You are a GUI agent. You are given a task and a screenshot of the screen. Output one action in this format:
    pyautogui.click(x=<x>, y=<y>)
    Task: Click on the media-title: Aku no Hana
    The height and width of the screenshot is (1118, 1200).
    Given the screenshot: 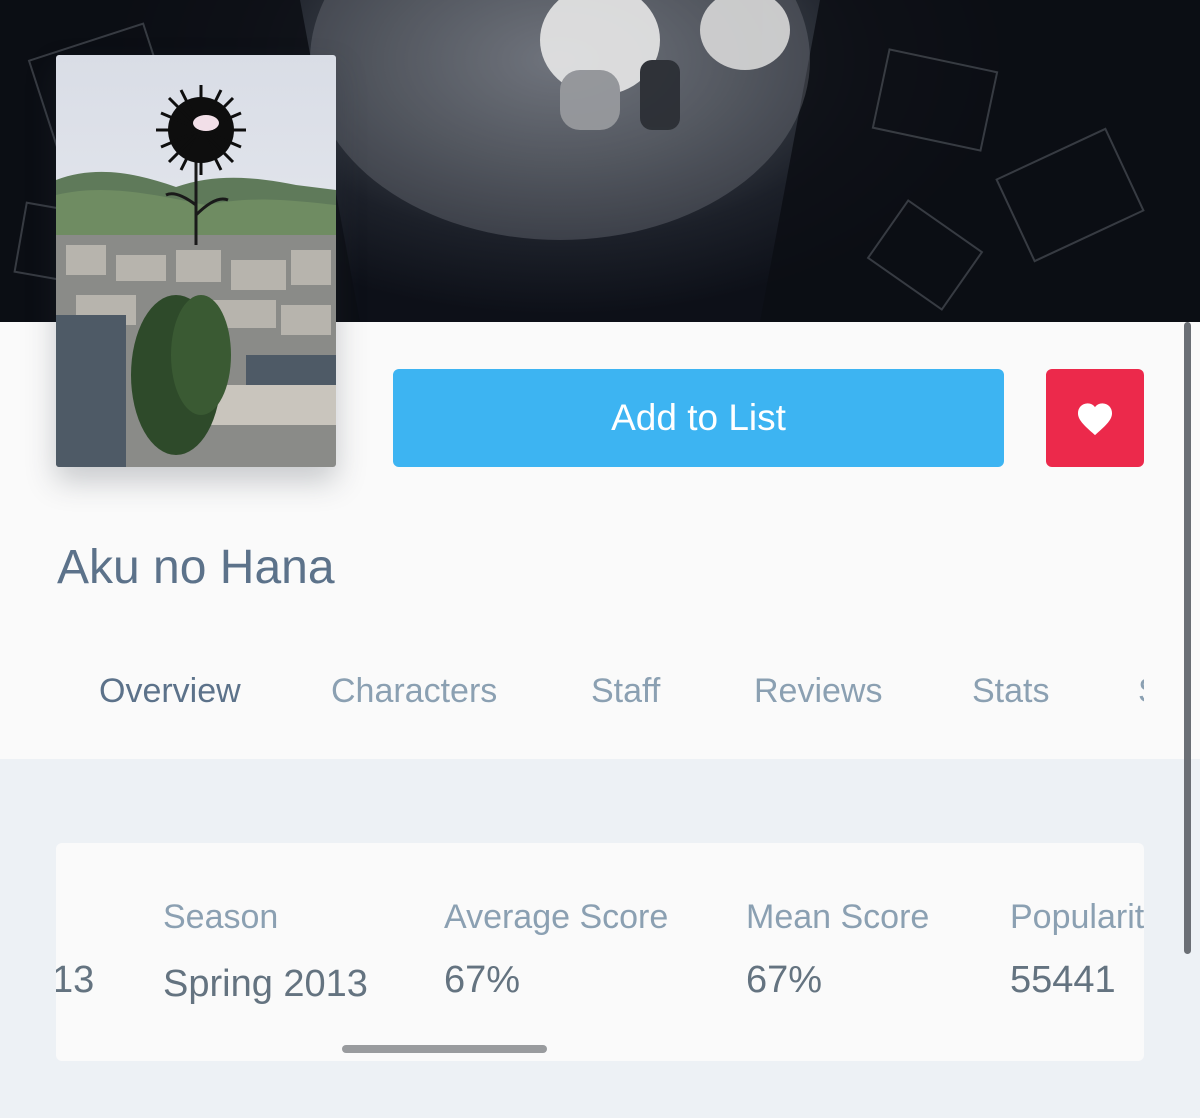 What is the action you would take?
    pyautogui.click(x=196, y=567)
    